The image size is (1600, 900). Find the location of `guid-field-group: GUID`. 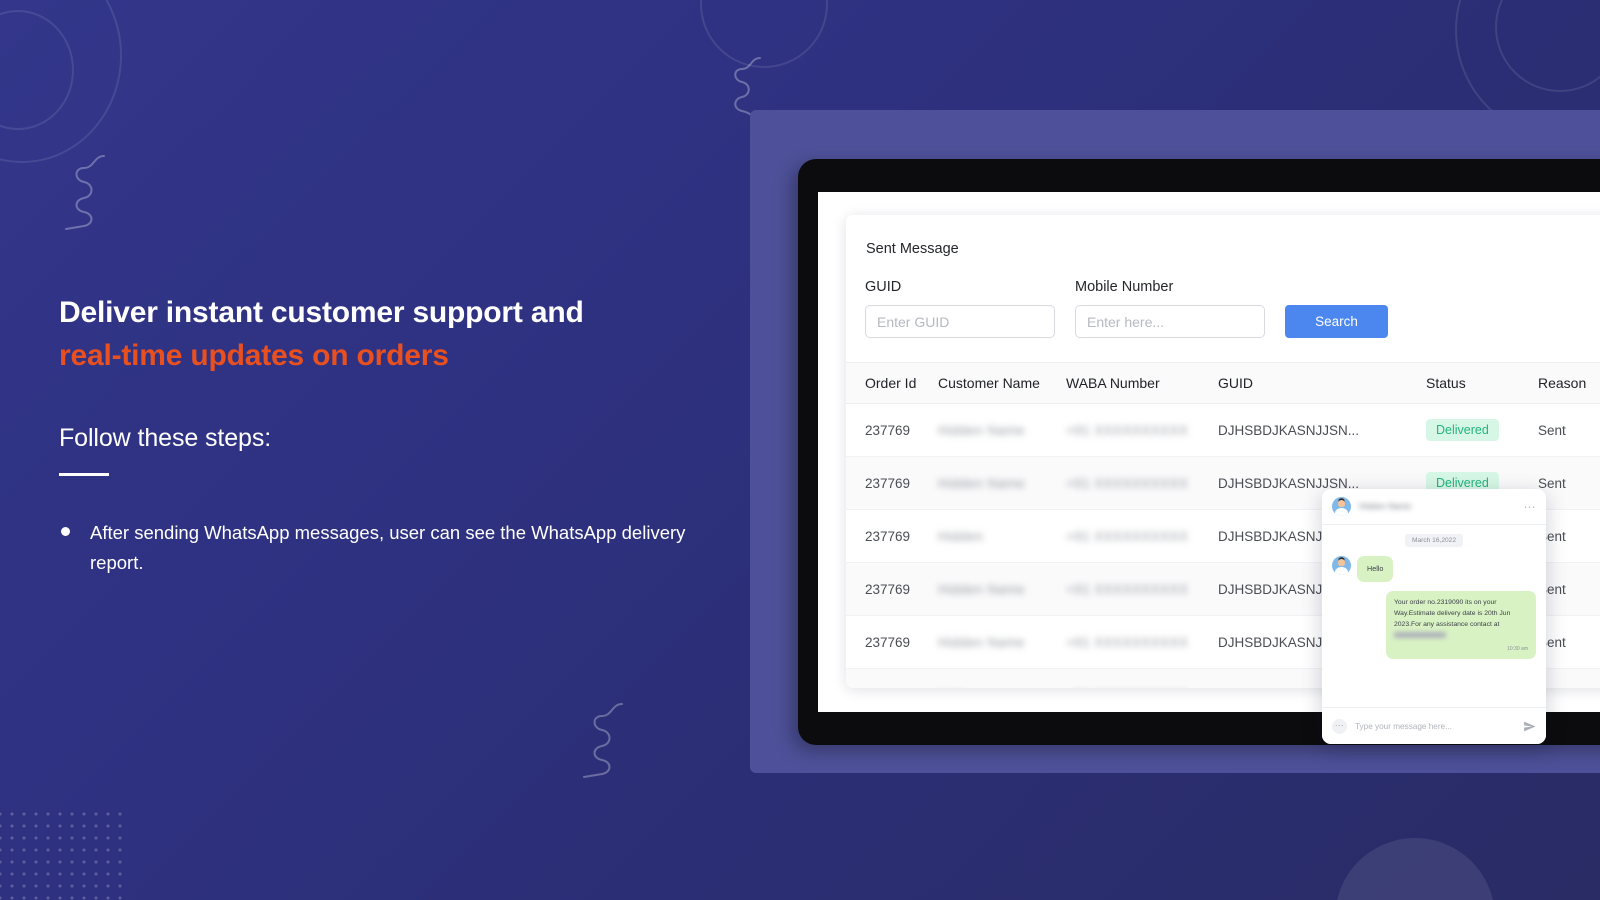

guid-field-group: GUID is located at coordinates (960, 308).